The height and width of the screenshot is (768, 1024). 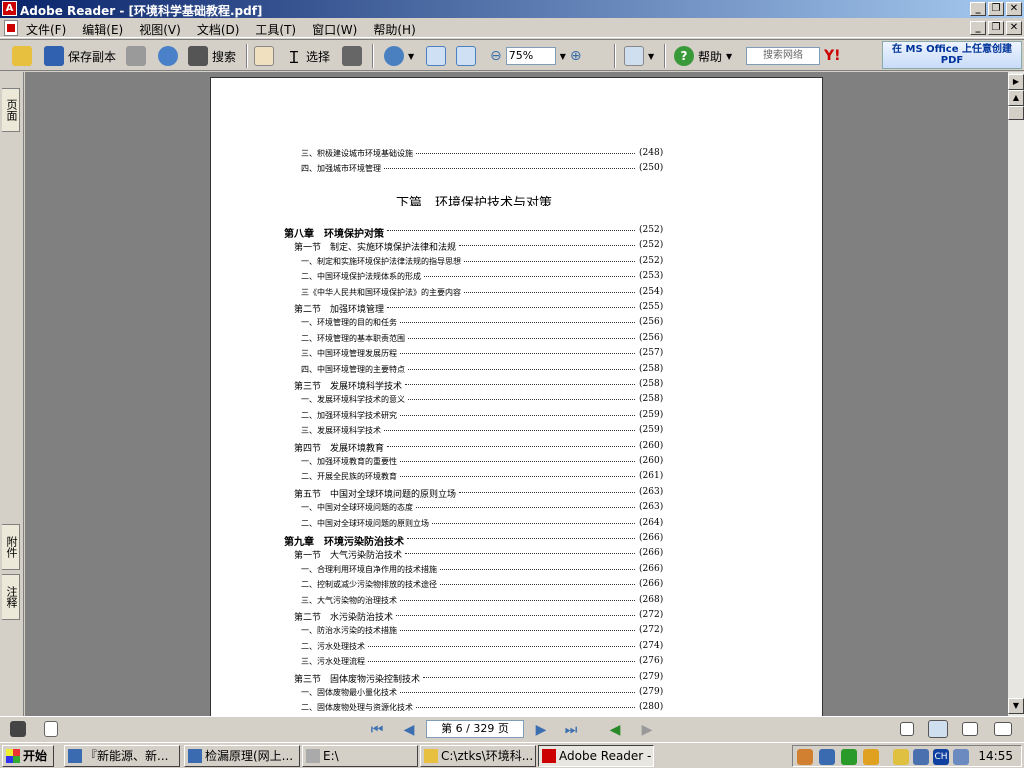 I want to click on hand-tool-icon, so click(x=264, y=56).